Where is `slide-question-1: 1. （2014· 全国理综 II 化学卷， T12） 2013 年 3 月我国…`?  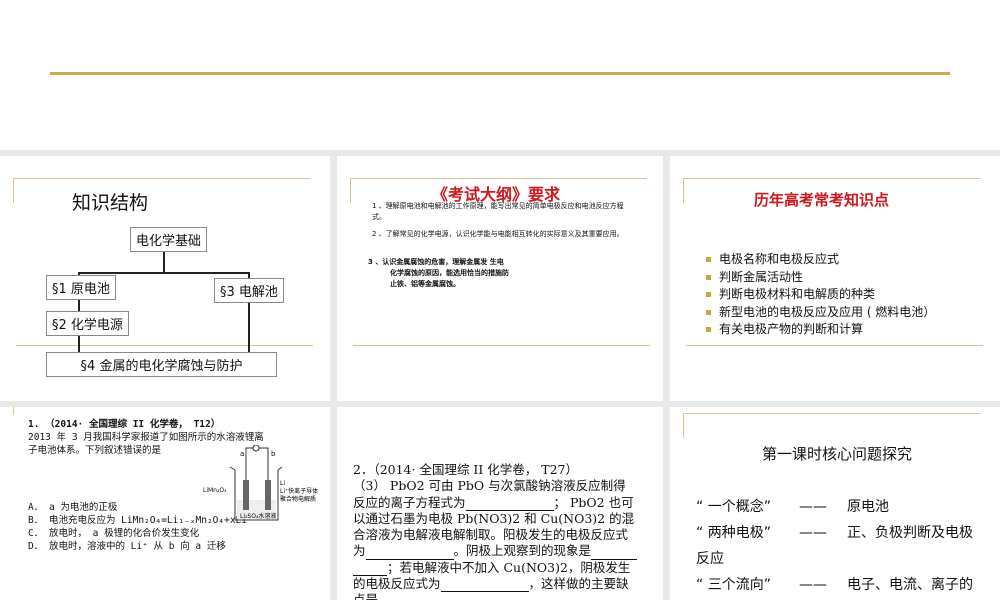
slide-question-1: 1. （2014· 全国理综 II 化学卷， T12） 2013 年 3 月我国… is located at coordinates (165, 503).